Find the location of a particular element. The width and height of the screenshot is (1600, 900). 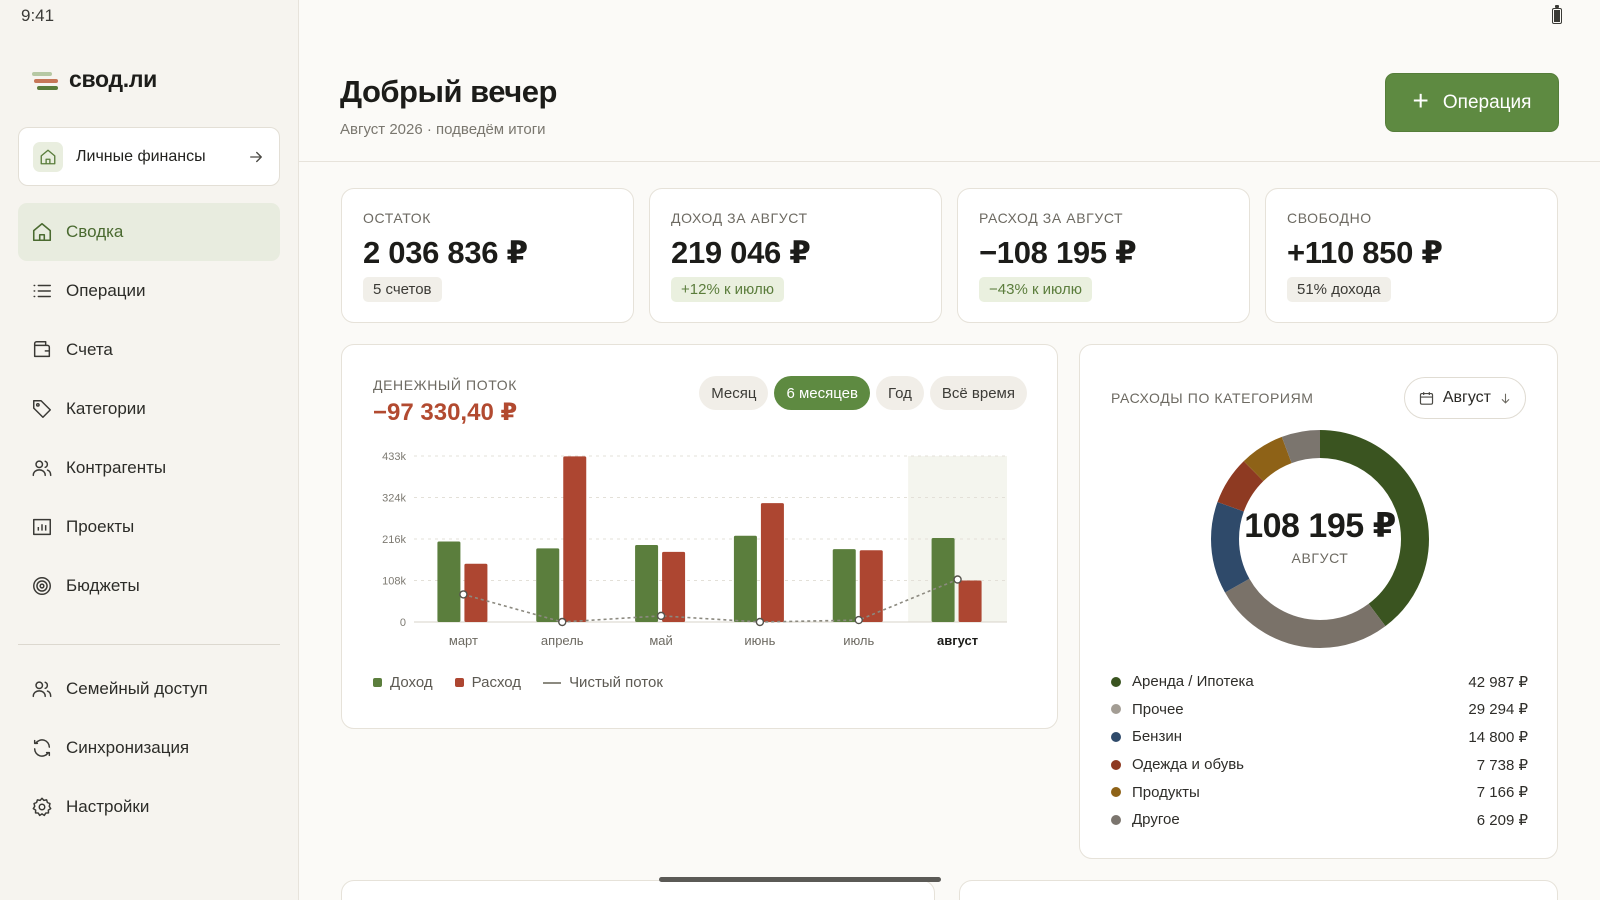

nav-item-operations: Операции is located at coordinates (149, 291).